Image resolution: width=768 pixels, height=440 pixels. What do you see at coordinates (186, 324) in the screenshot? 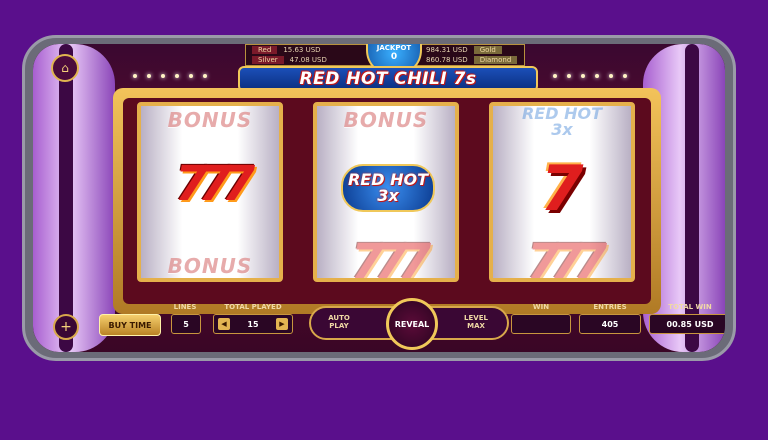
I see `lines-value: 5` at bounding box center [186, 324].